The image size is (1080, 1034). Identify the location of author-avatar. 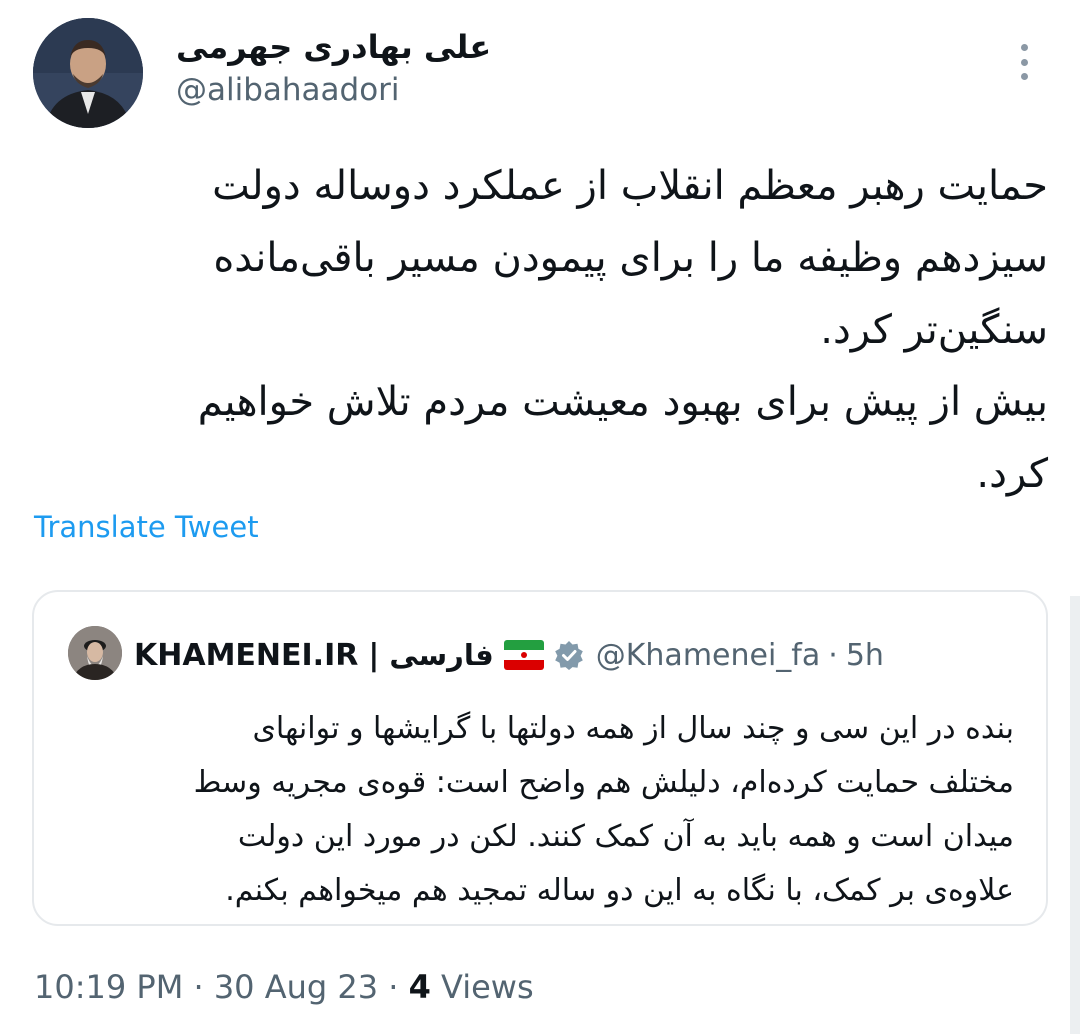
(88, 73).